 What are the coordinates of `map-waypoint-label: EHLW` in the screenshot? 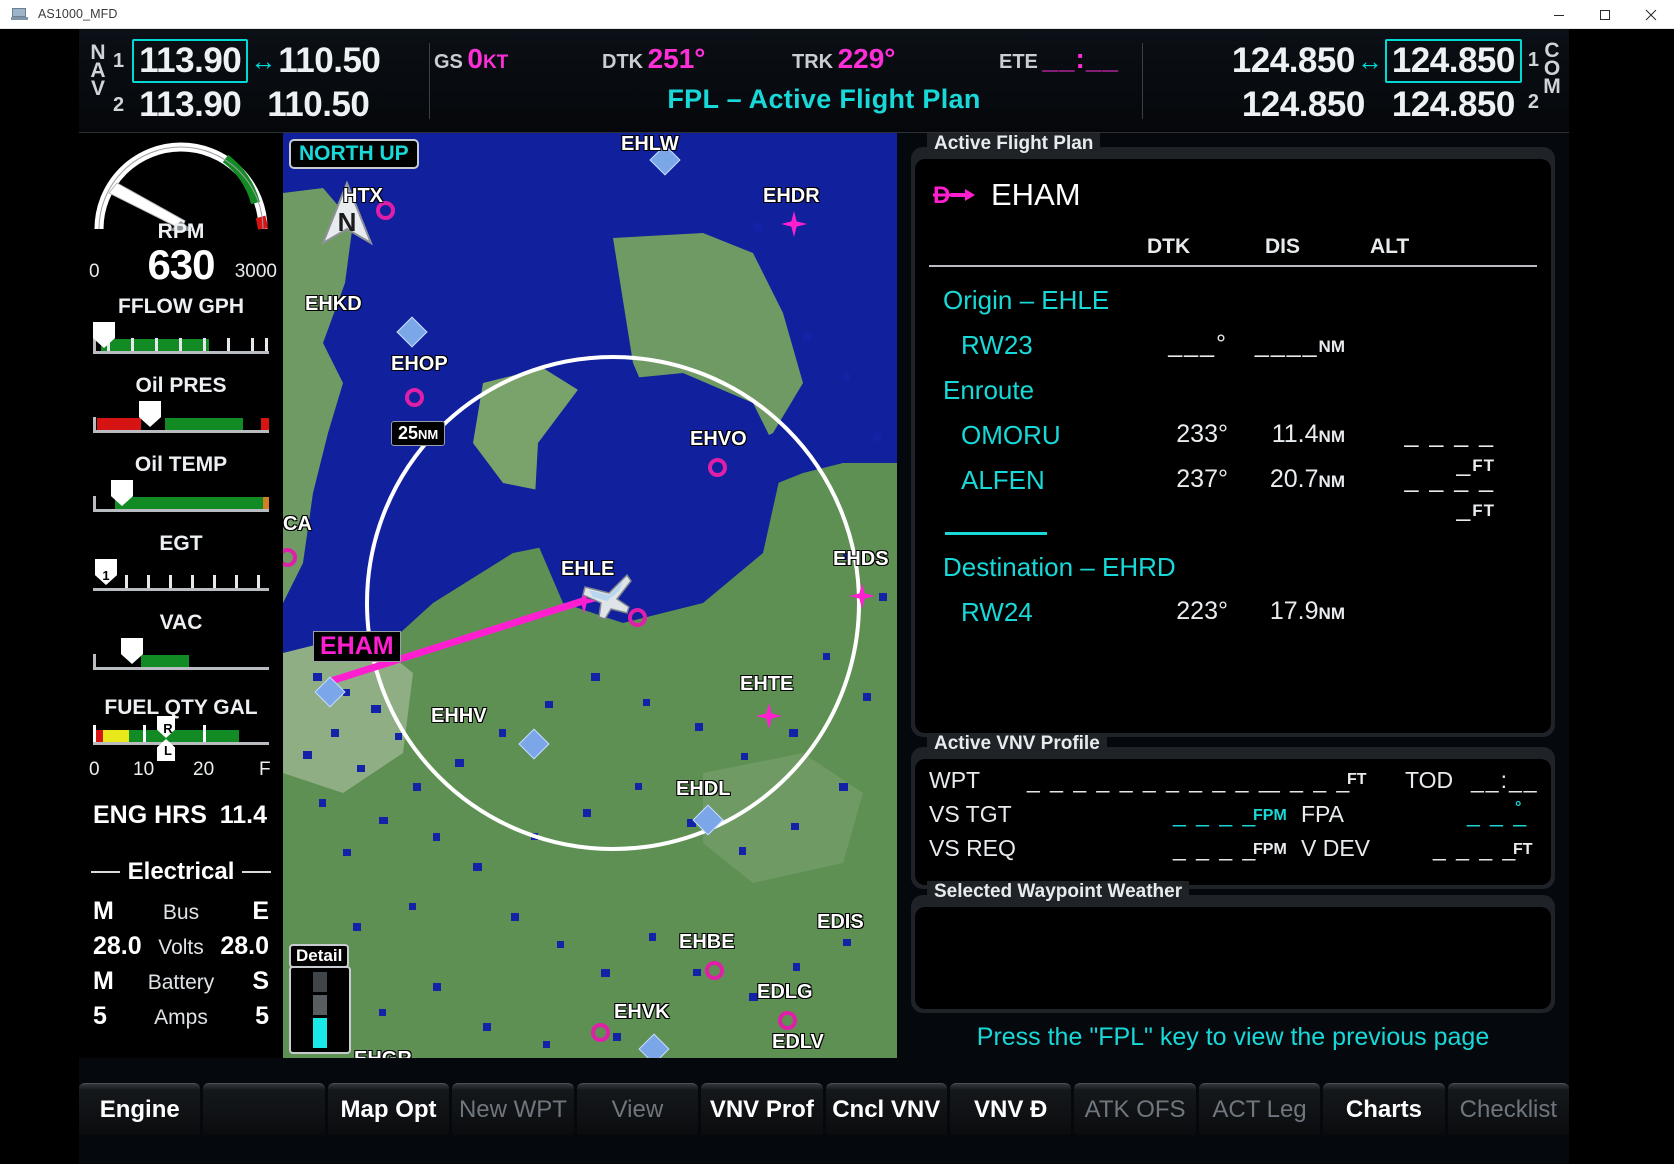 It's located at (650, 144).